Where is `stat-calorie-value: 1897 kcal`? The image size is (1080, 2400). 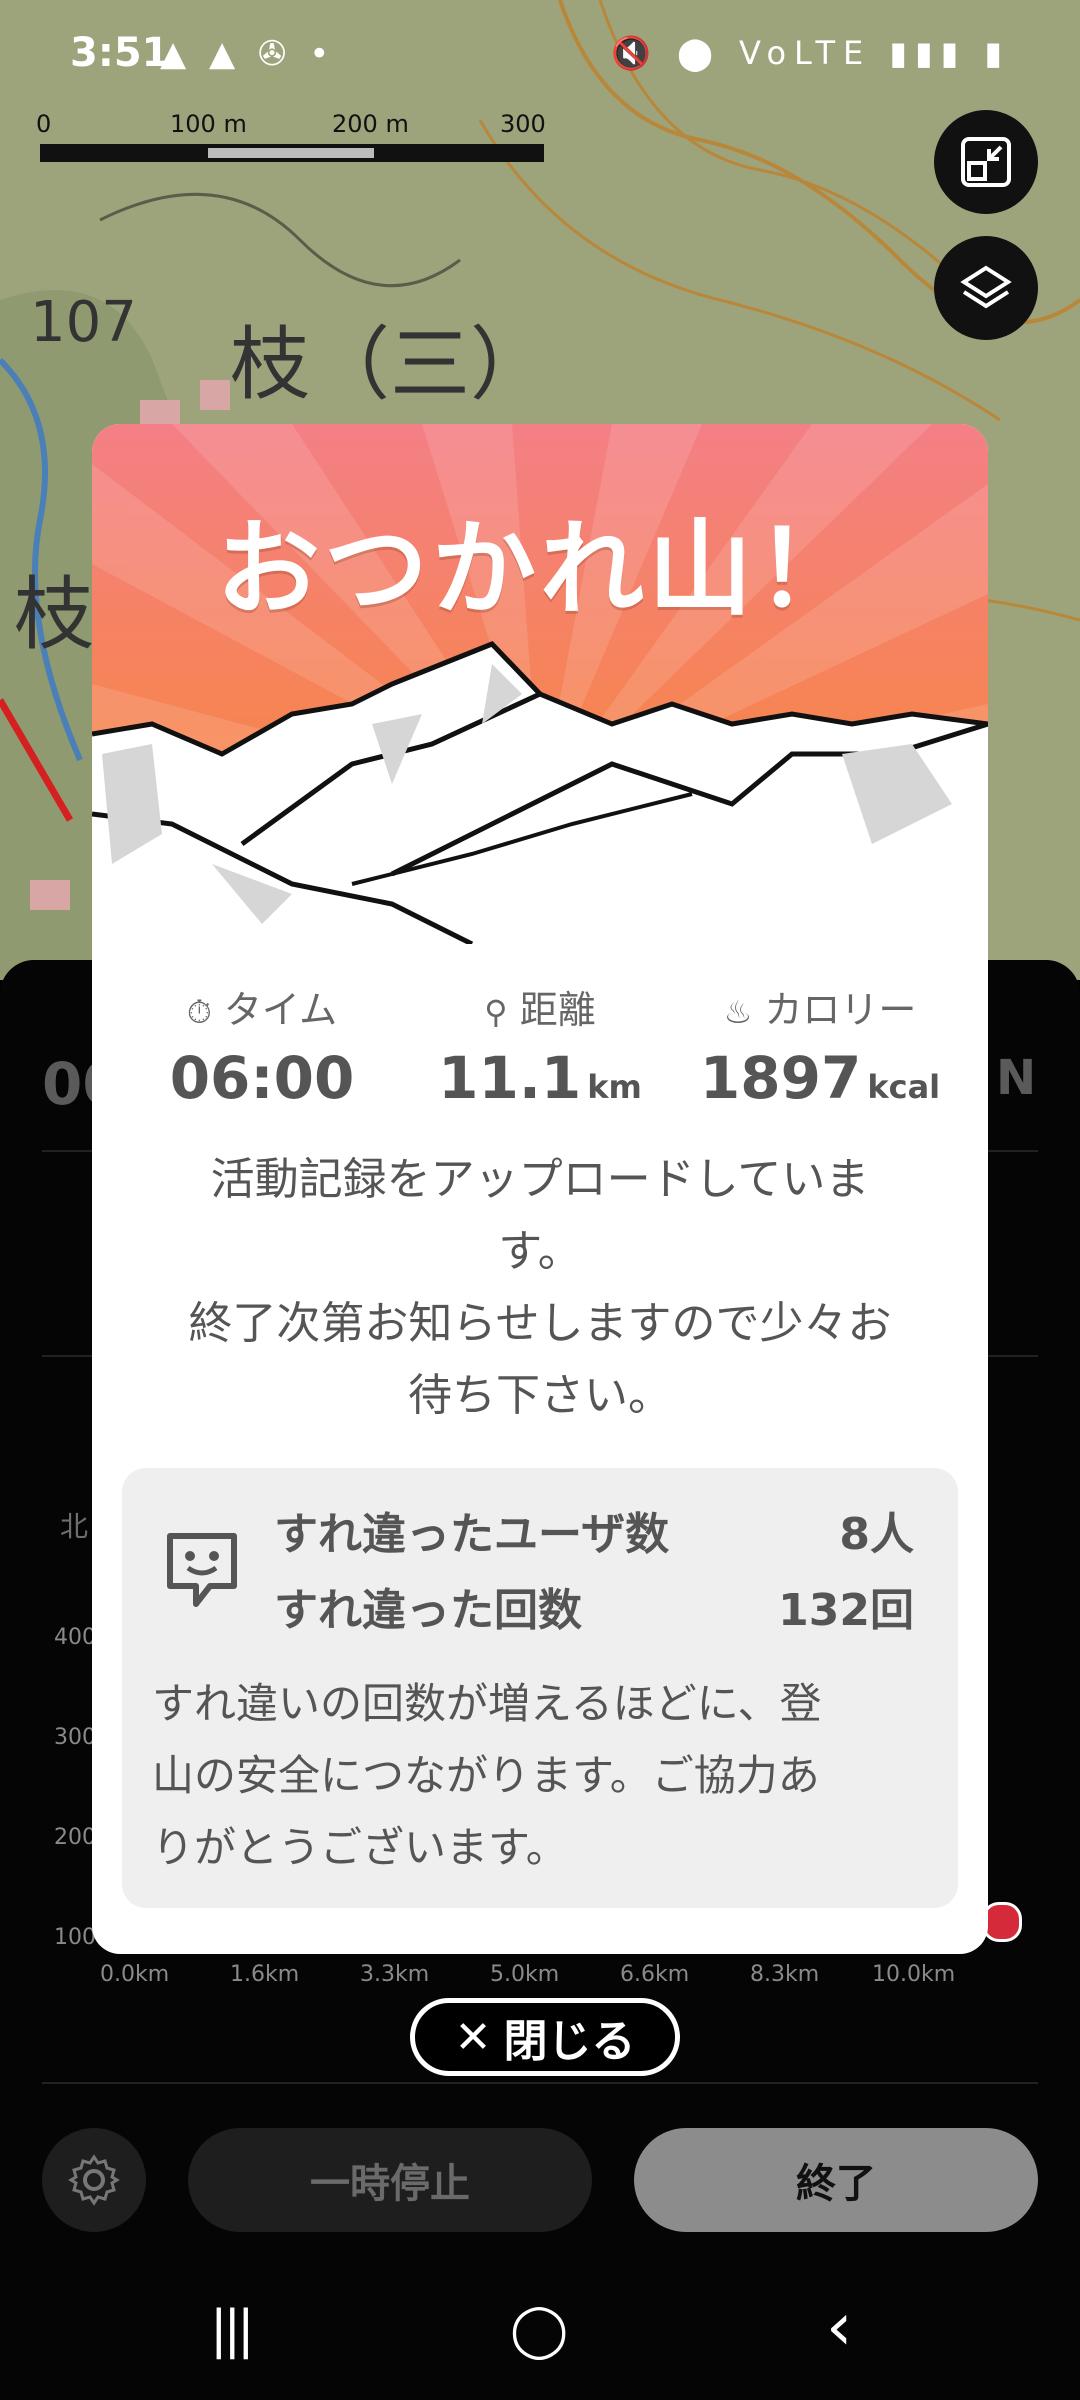
stat-calorie-value: 1897 kcal is located at coordinates (820, 1078).